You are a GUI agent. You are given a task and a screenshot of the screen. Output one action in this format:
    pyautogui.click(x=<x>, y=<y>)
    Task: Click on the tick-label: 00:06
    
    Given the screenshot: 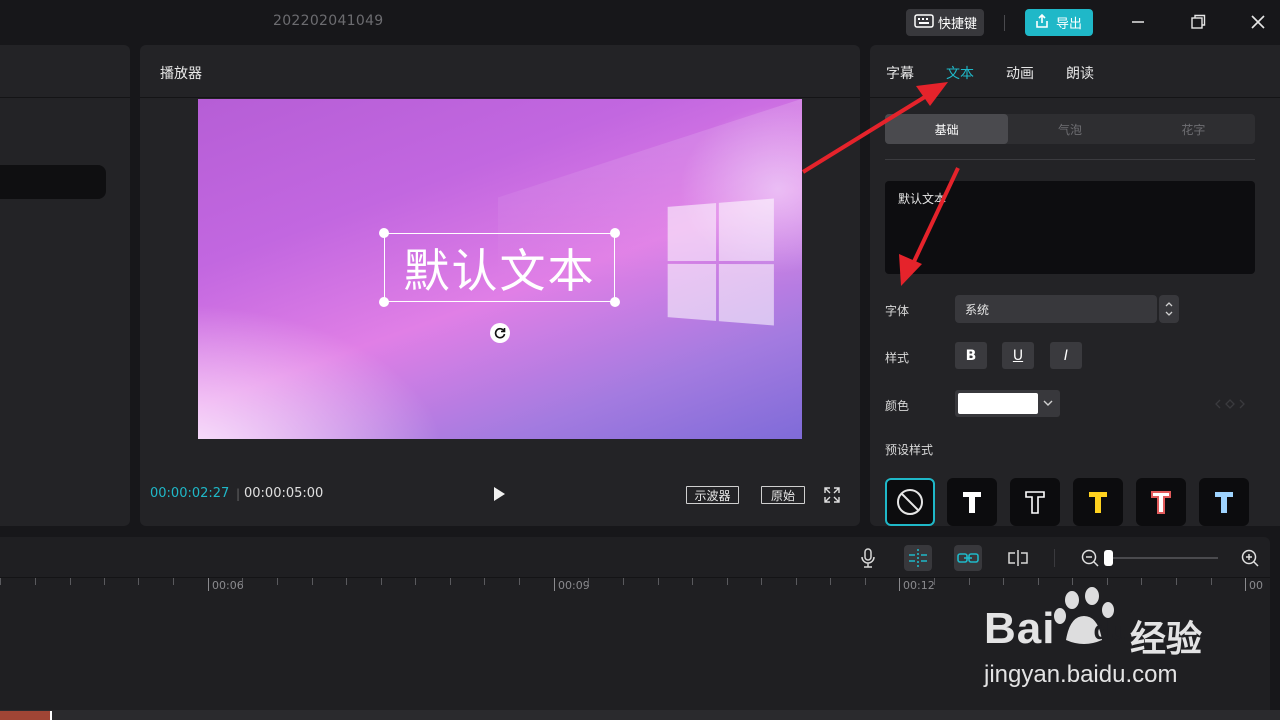 What is the action you would take?
    pyautogui.click(x=228, y=585)
    